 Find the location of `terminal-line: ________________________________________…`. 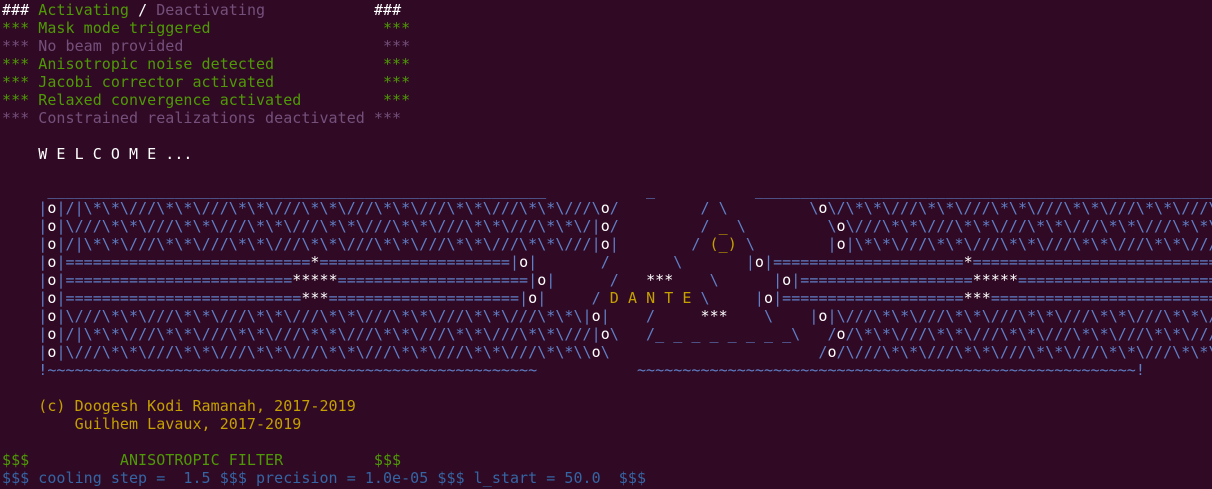

terminal-line: ________________________________________… is located at coordinates (607, 190).